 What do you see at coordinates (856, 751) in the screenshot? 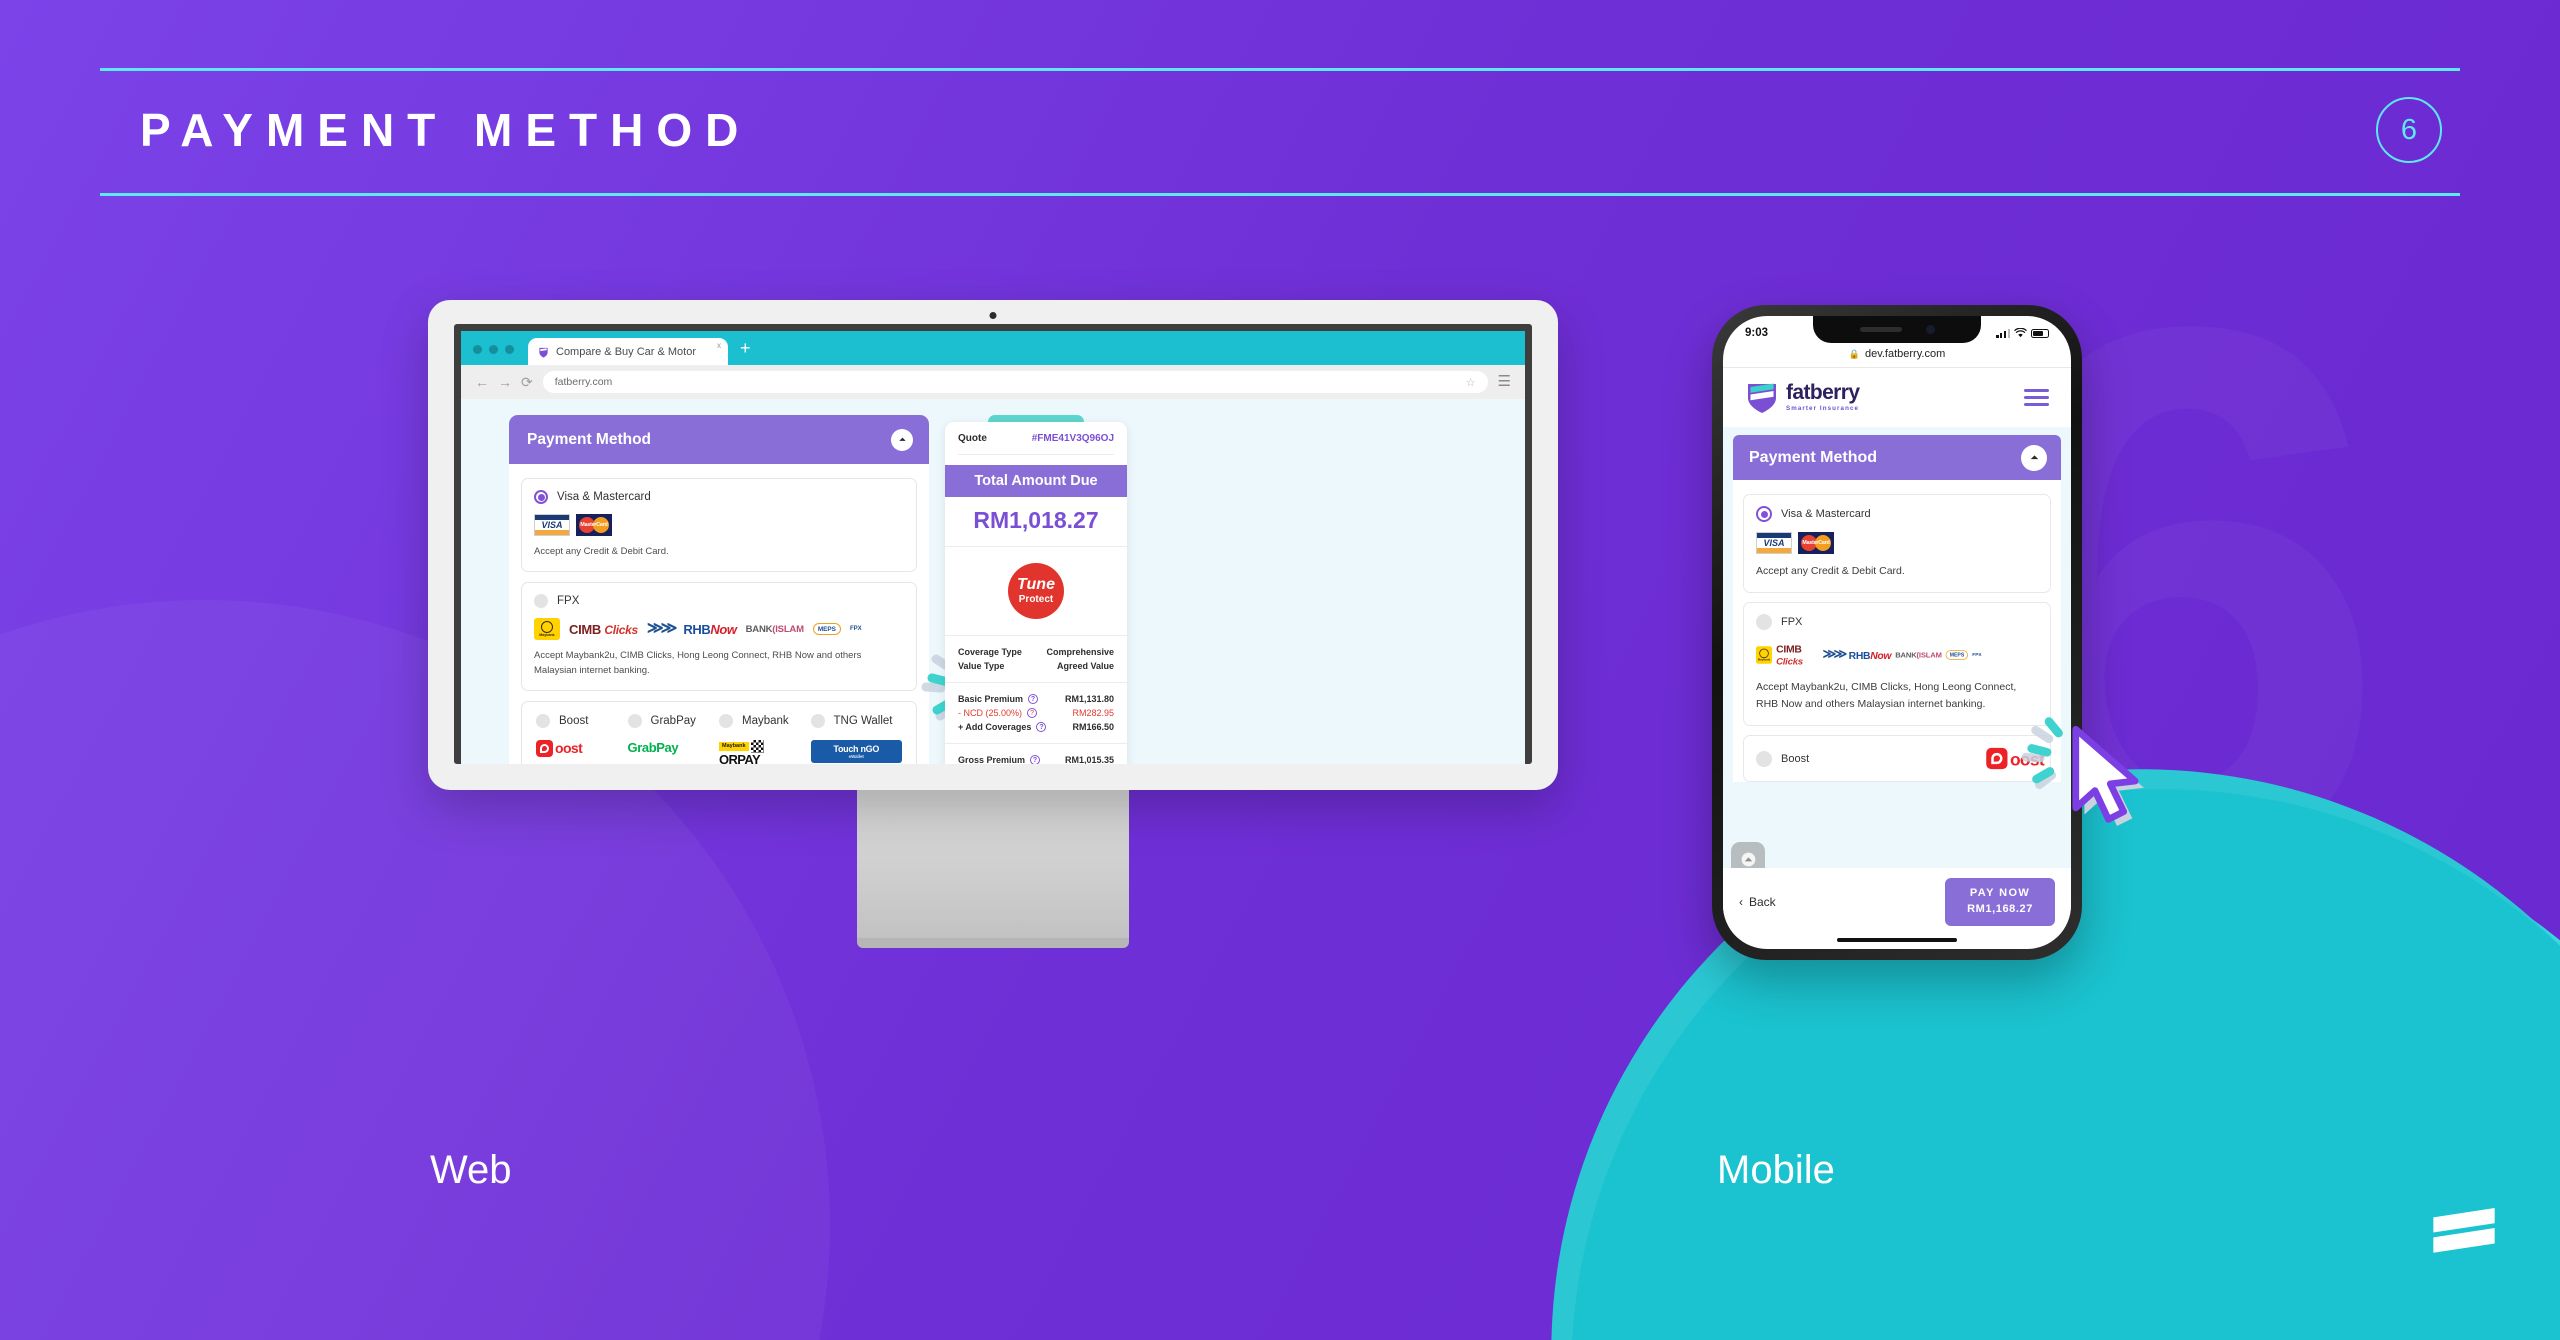
I see `touchngo-logo-icon: Touch nGO eWallet` at bounding box center [856, 751].